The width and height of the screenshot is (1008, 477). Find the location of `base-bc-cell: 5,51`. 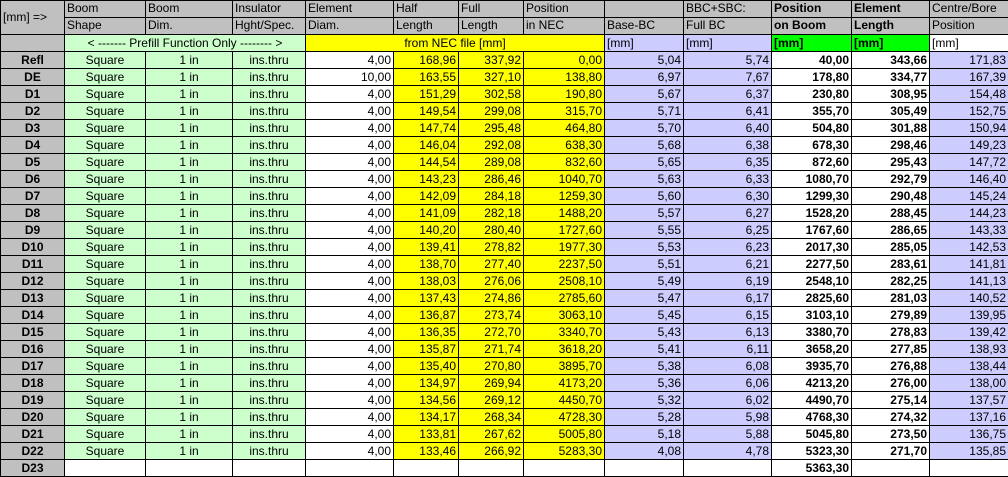

base-bc-cell: 5,51 is located at coordinates (644, 264).